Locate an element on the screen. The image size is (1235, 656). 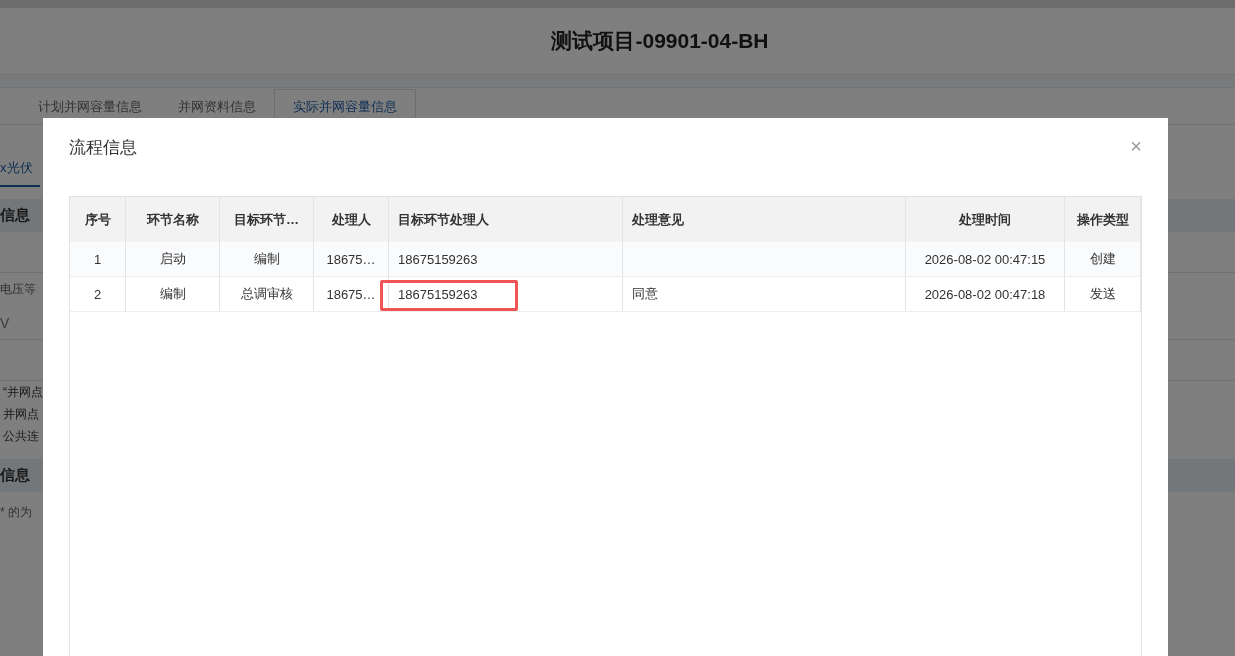
column-header: 目标环节处理人 is located at coordinates (506, 219).